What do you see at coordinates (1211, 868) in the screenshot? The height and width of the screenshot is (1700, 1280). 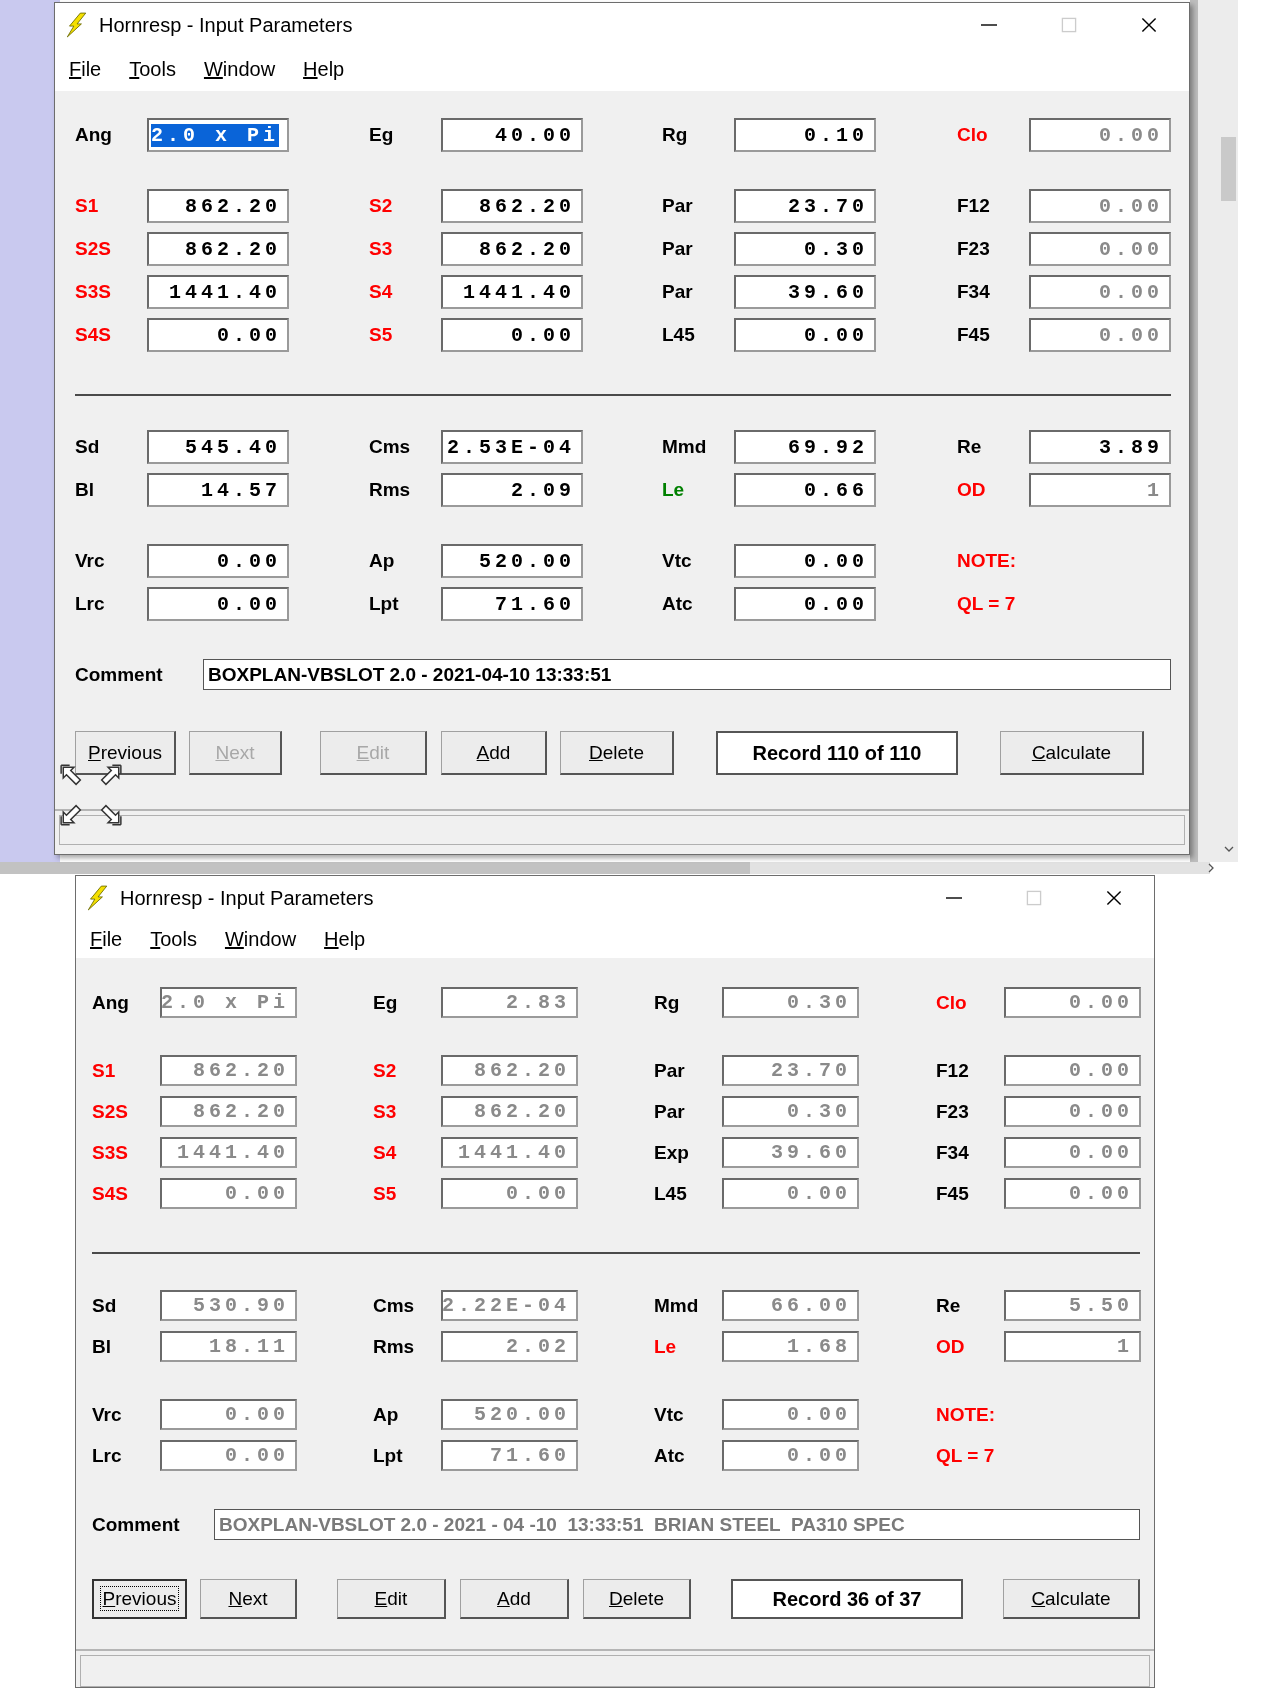 I see `scroll-right-icon` at bounding box center [1211, 868].